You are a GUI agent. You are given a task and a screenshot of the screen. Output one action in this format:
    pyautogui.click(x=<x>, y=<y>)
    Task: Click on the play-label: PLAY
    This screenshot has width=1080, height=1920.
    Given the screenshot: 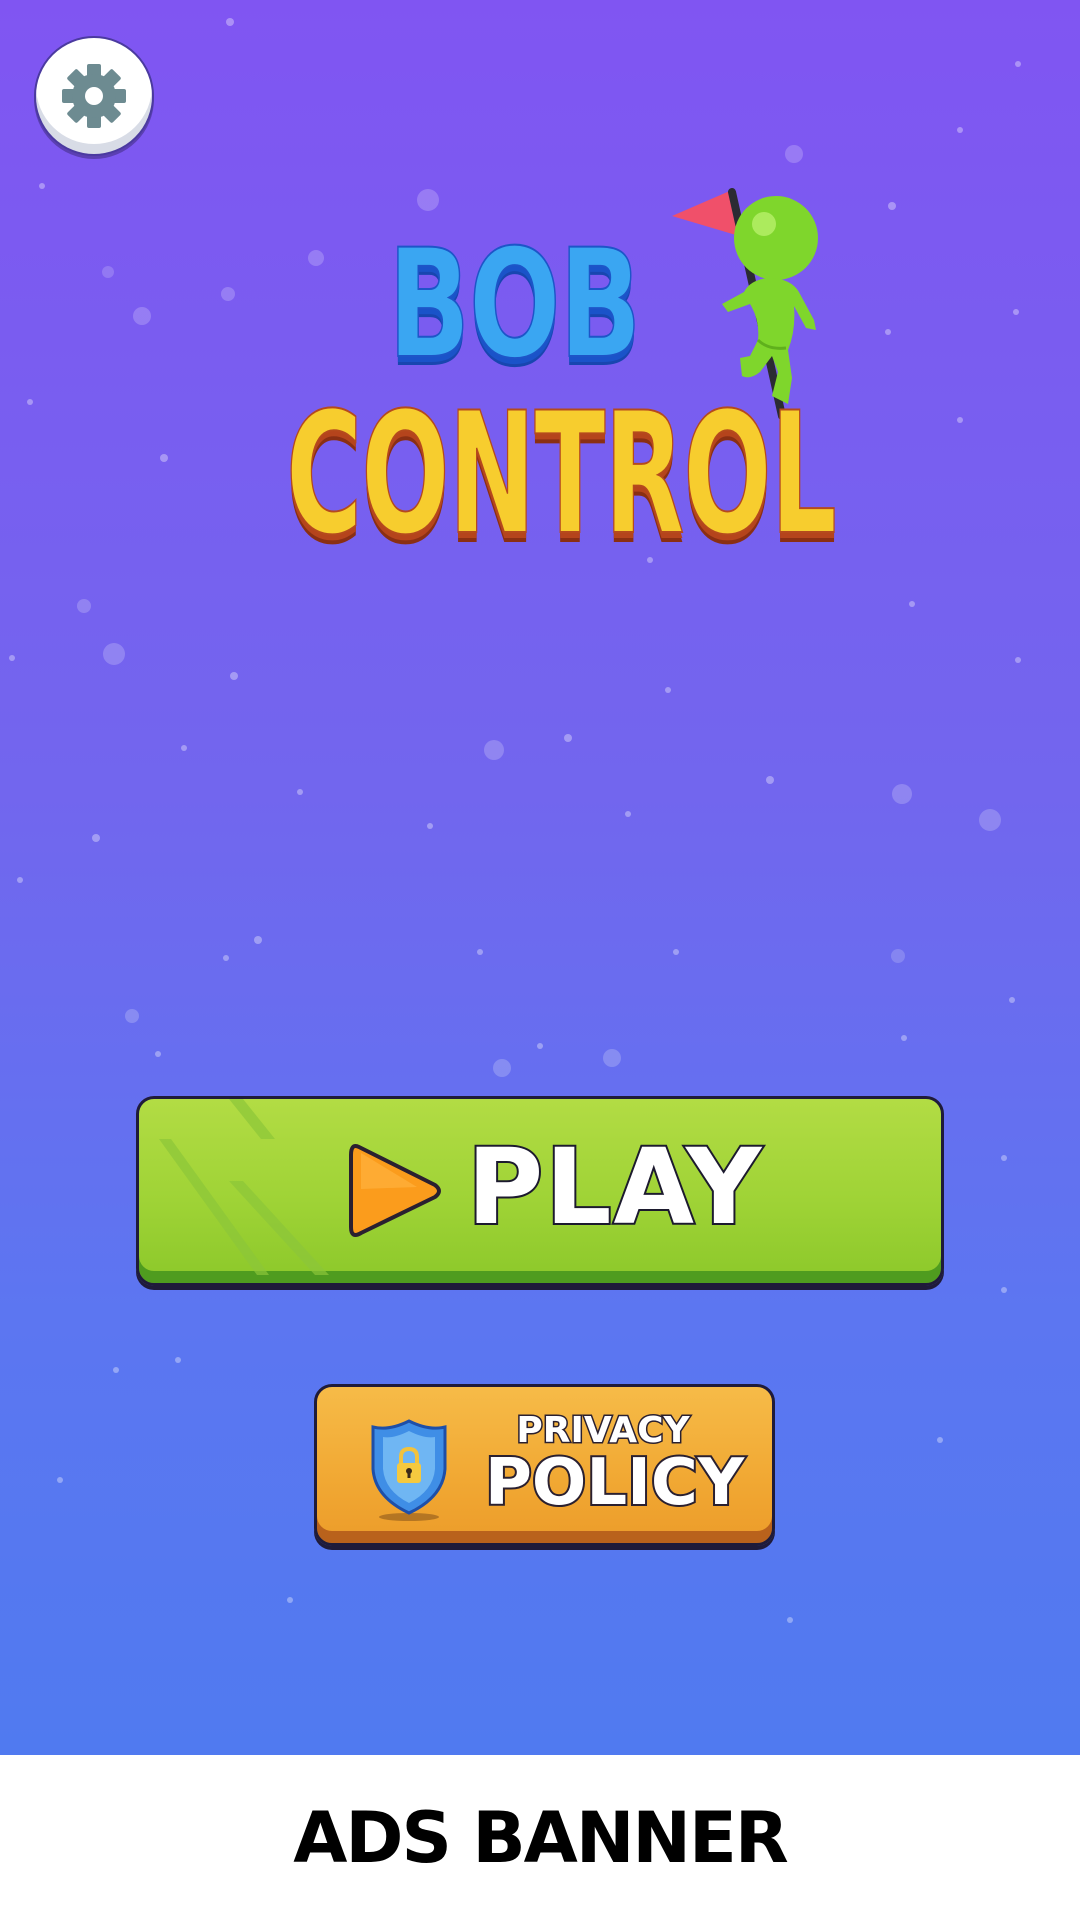 What is the action you would take?
    pyautogui.click(x=614, y=1187)
    